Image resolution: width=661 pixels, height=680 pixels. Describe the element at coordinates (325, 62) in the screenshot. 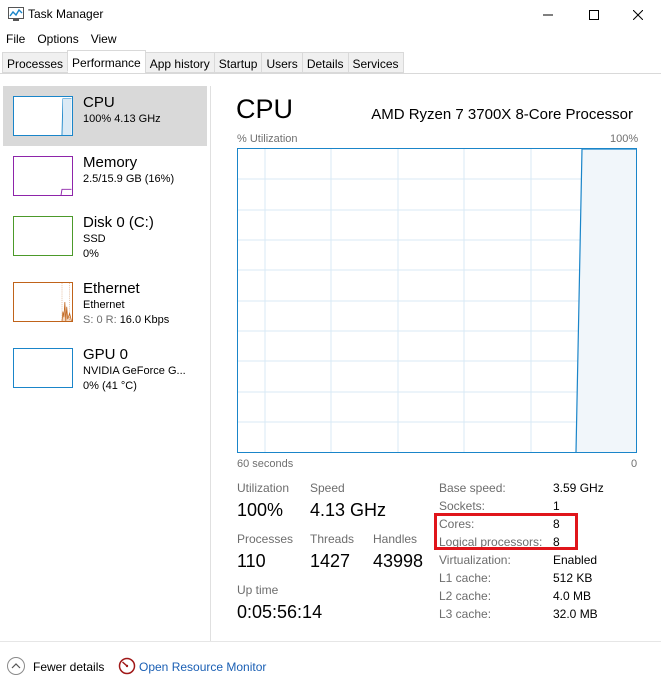

I see `tab-details: Details` at that location.